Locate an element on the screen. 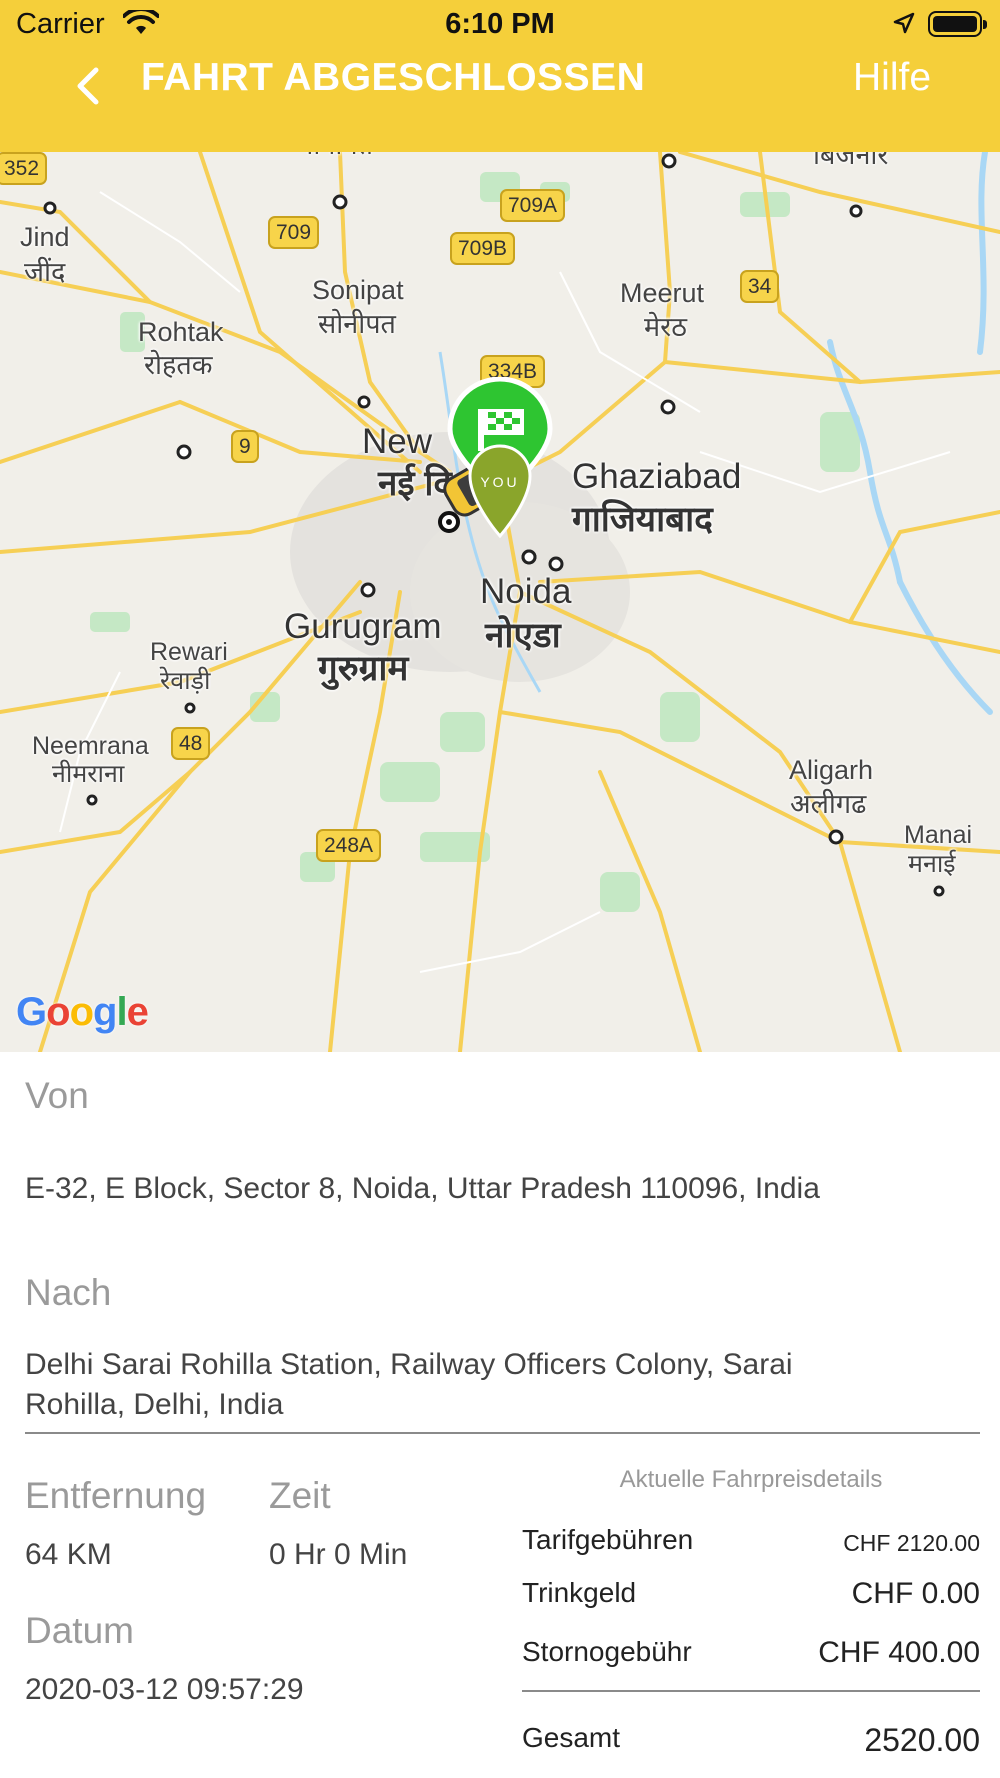 Image resolution: width=1000 pixels, height=1778 pixels. google-logo: Google is located at coordinates (82, 1012).